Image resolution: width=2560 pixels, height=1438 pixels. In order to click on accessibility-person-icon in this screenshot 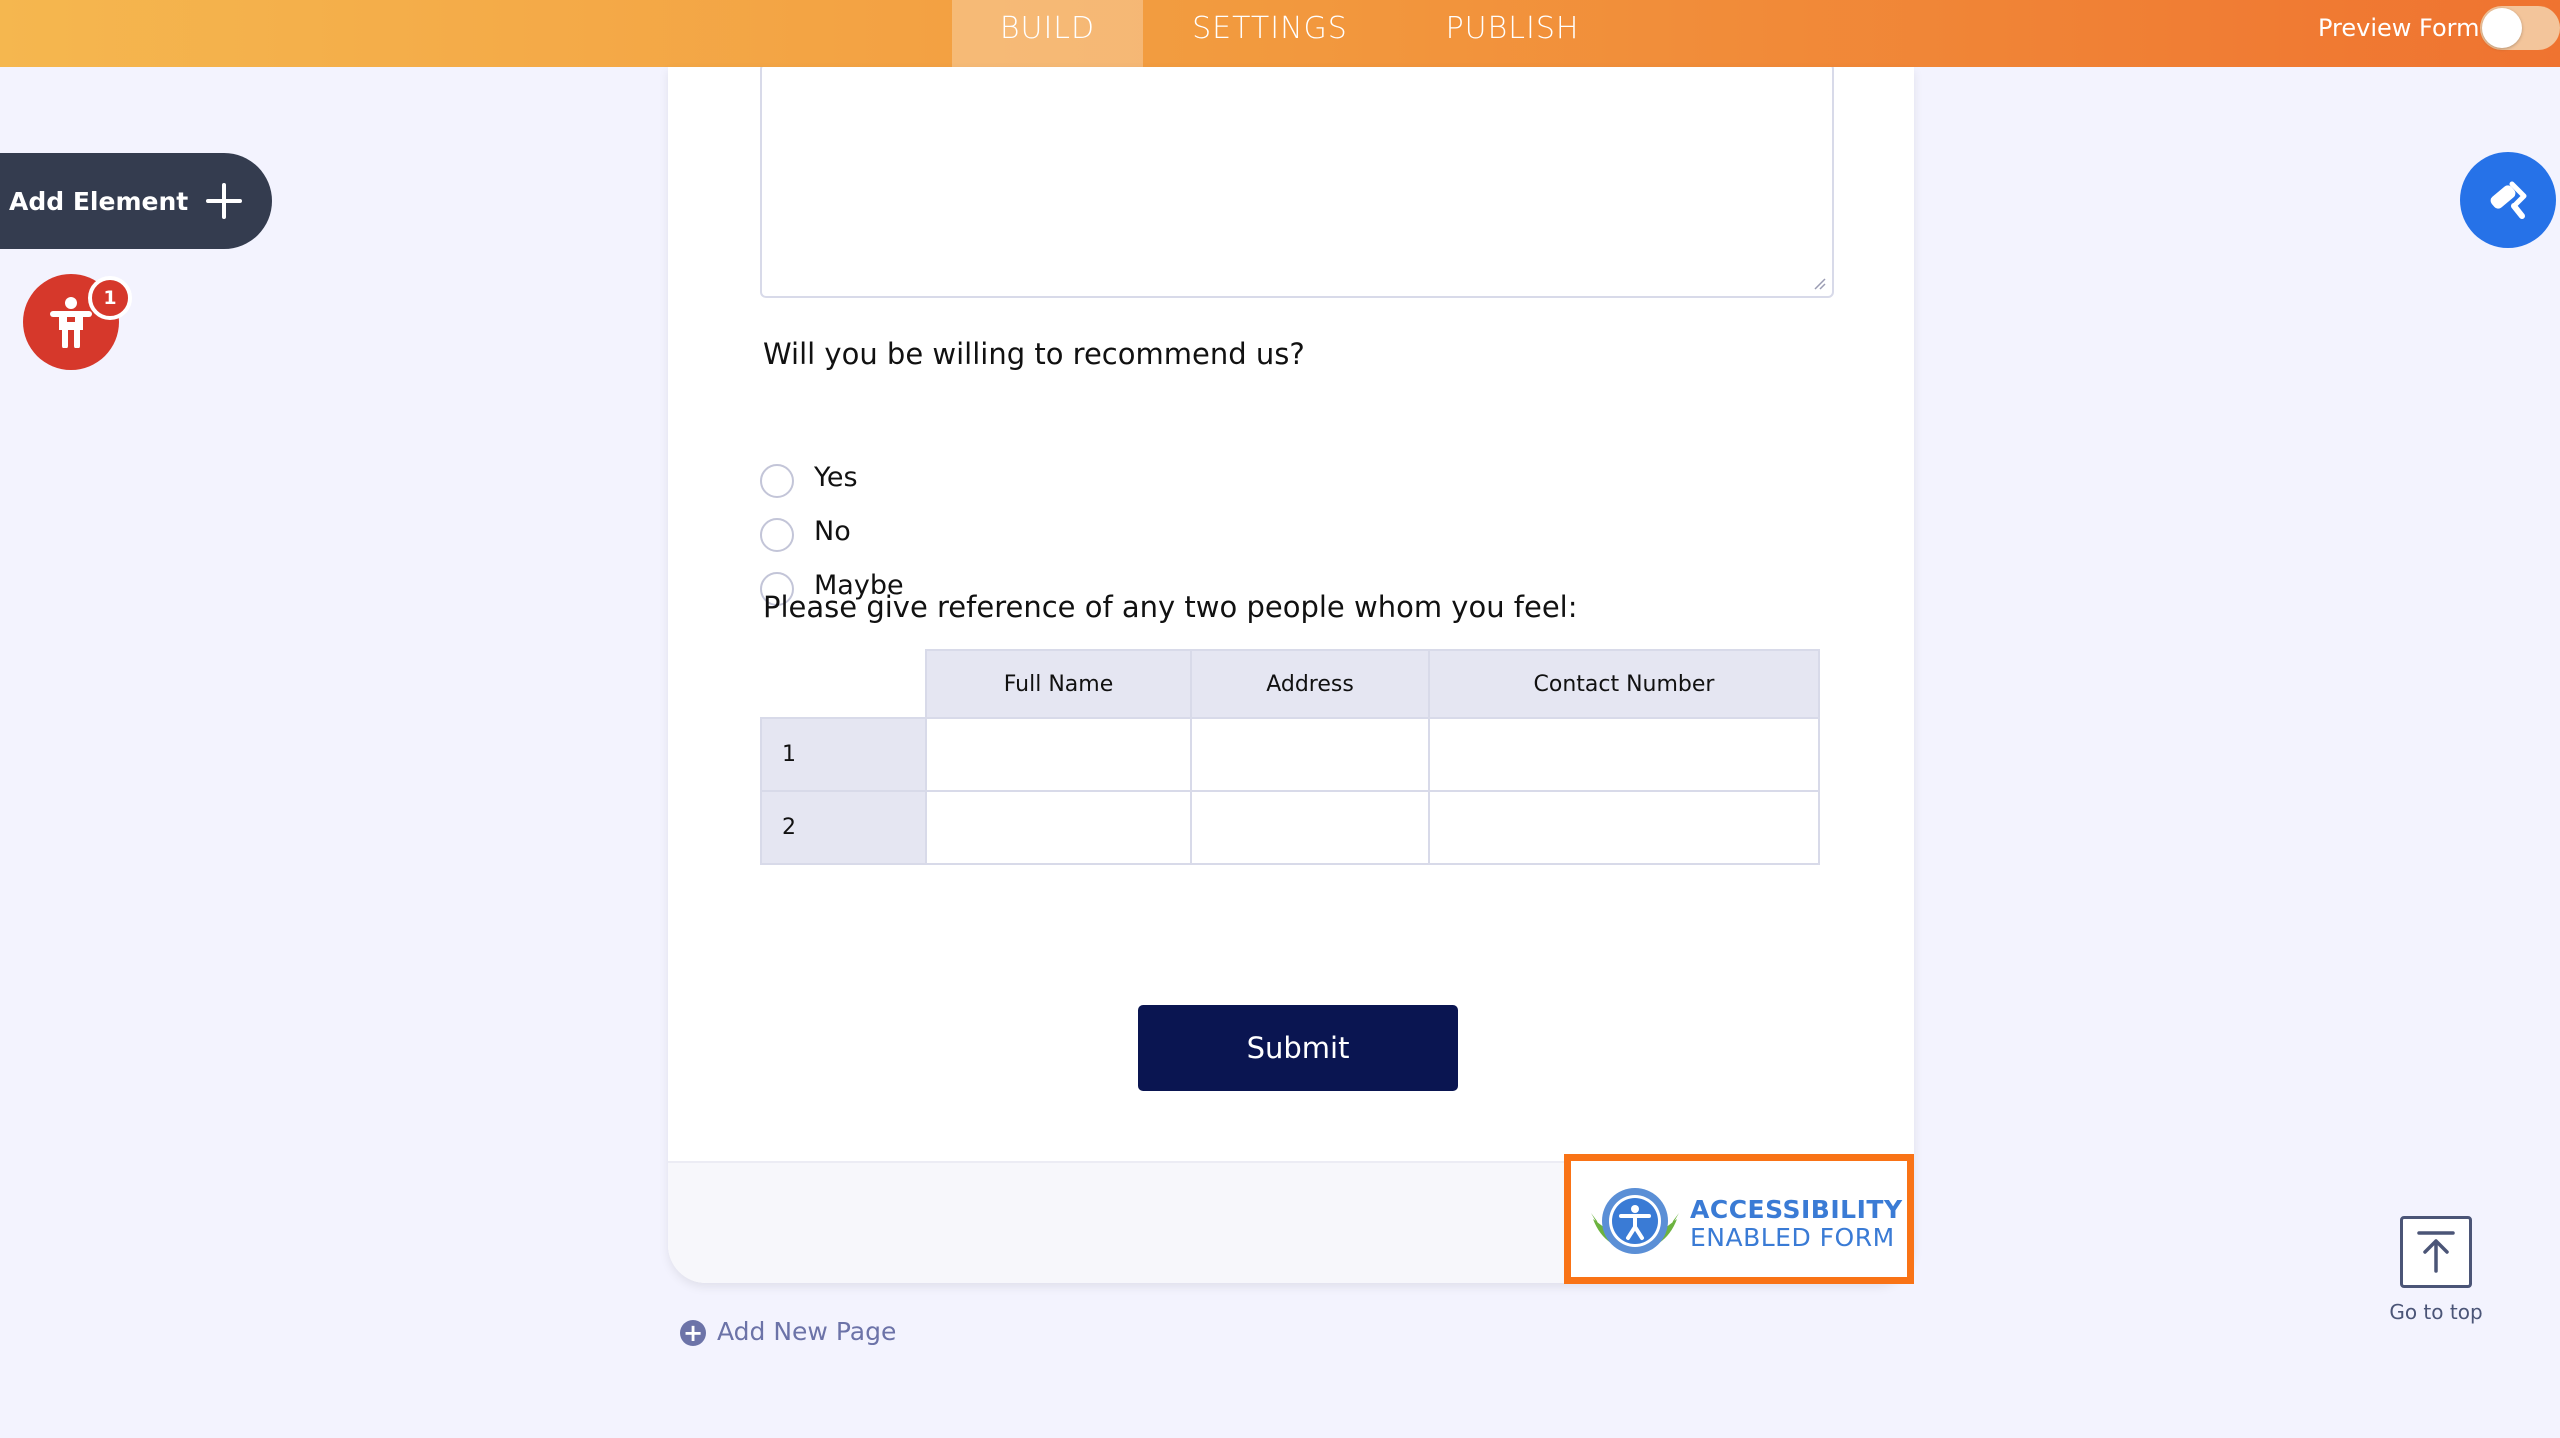, I will do `click(71, 322)`.